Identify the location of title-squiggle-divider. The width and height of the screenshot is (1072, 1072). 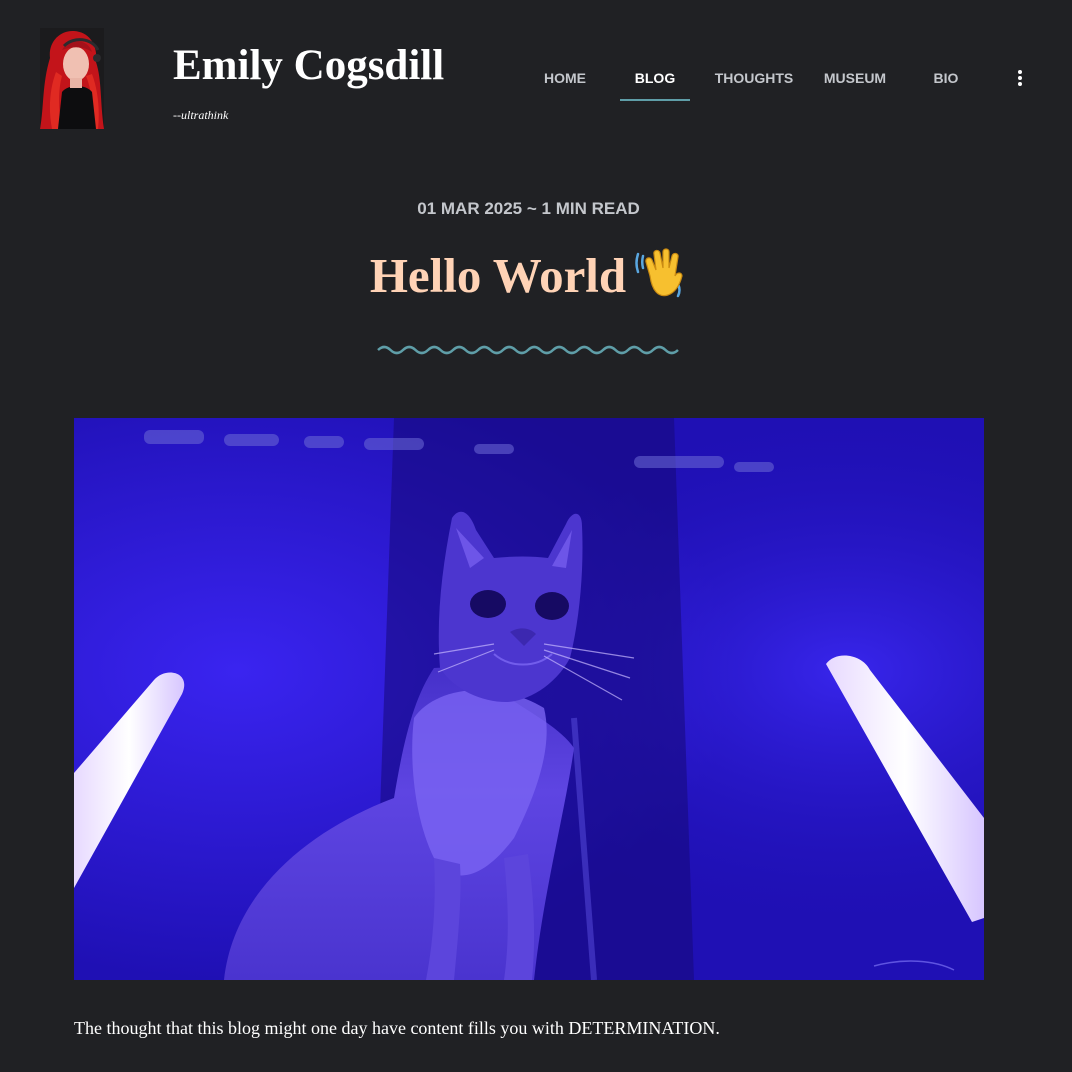
(528, 350).